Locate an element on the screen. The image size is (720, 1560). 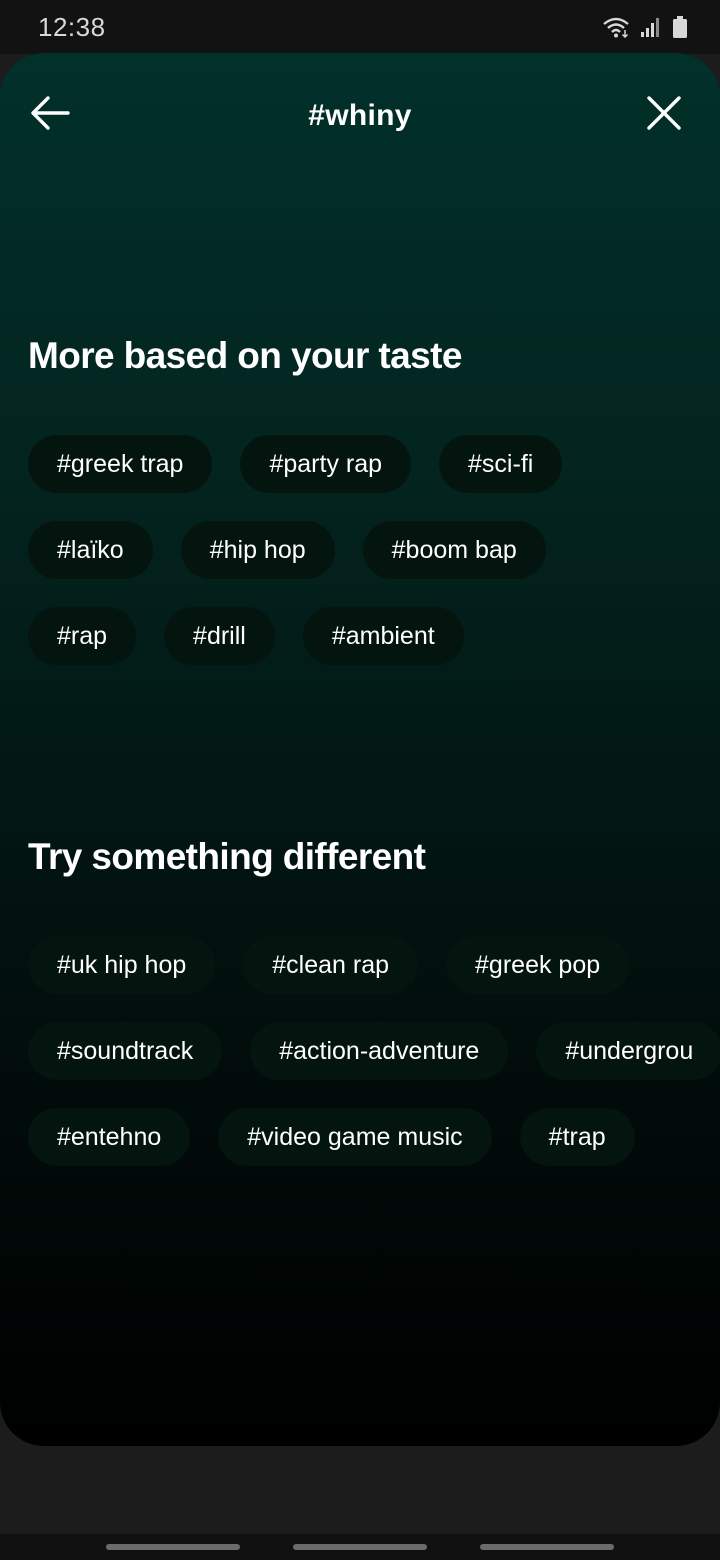
status-icons is located at coordinates (645, 27).